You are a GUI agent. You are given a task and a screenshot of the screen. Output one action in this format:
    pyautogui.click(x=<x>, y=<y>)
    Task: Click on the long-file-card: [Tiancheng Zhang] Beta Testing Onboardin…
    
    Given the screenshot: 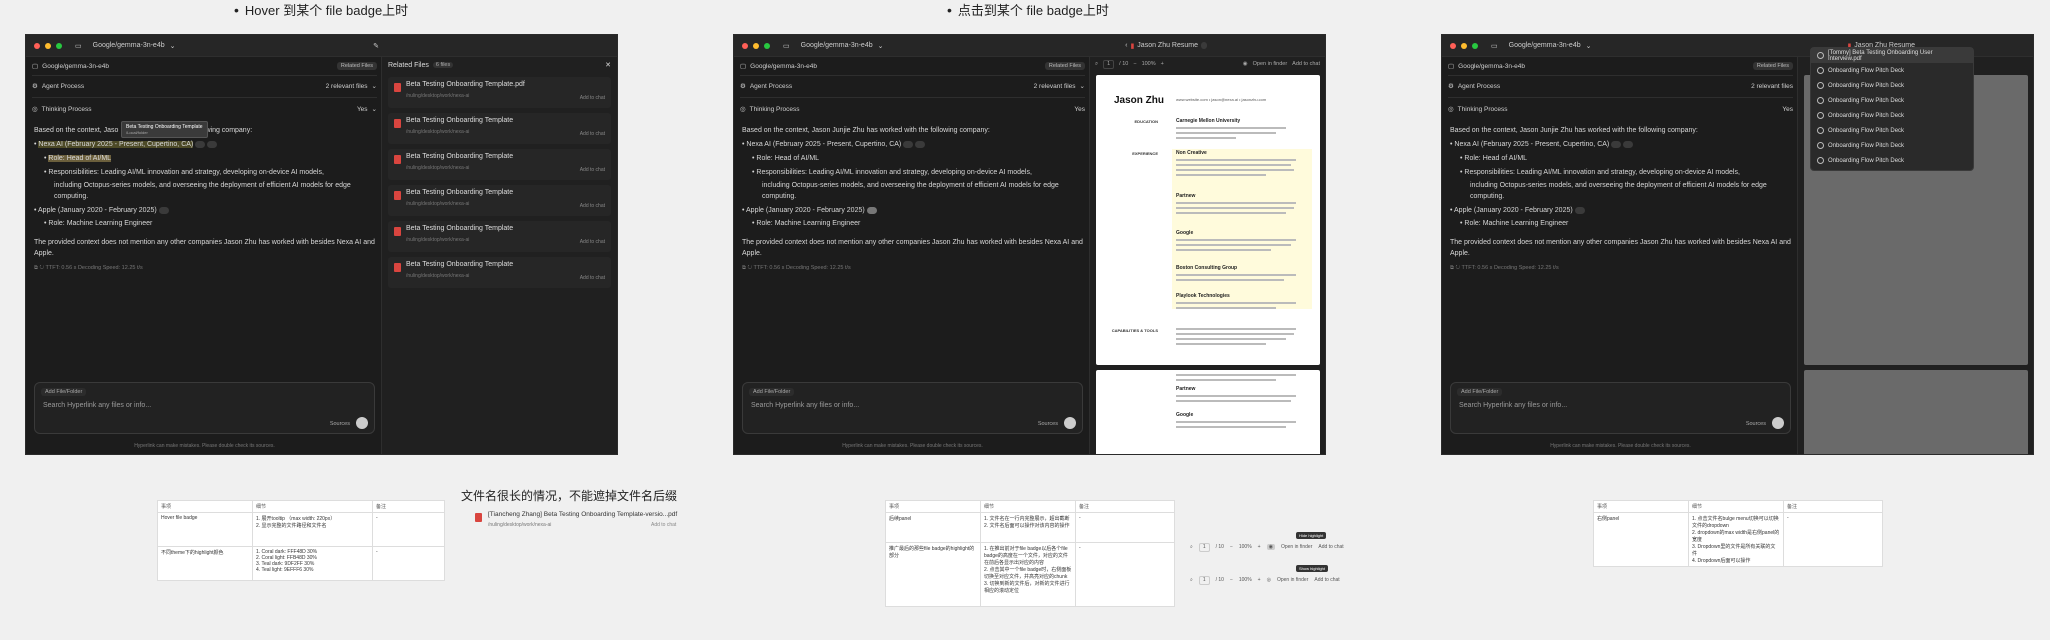 What is the action you would take?
    pyautogui.click(x=588, y=521)
    